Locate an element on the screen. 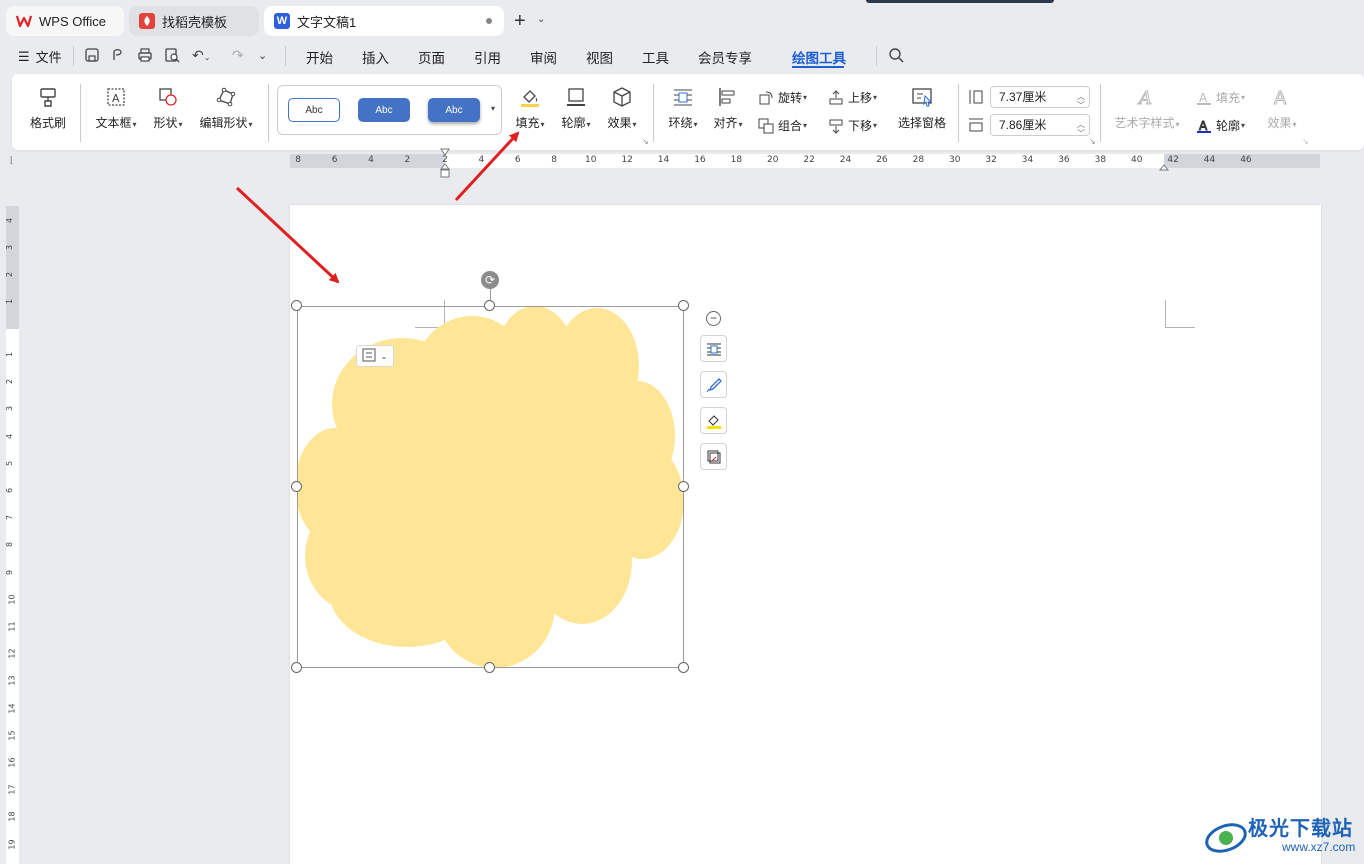 The height and width of the screenshot is (864, 1364). tab-document: W 文字文稿1 is located at coordinates (384, 21).